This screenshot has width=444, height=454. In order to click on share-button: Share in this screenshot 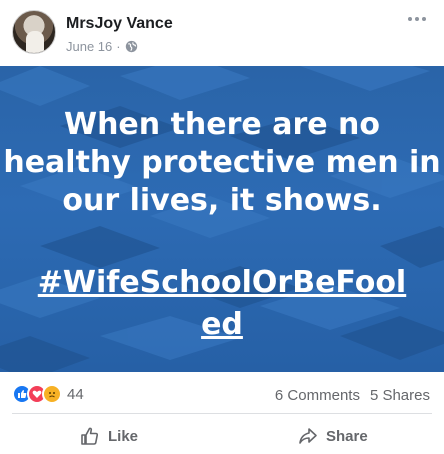, I will do `click(333, 436)`.